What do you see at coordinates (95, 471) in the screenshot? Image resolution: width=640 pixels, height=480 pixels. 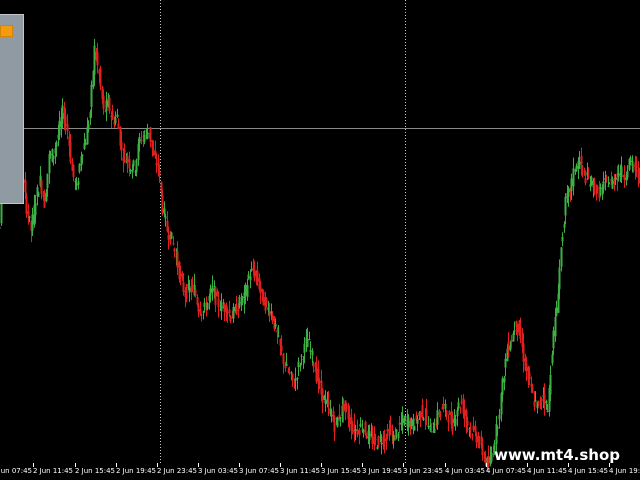 I see `time-tick-label: 2 Jun 15:45` at bounding box center [95, 471].